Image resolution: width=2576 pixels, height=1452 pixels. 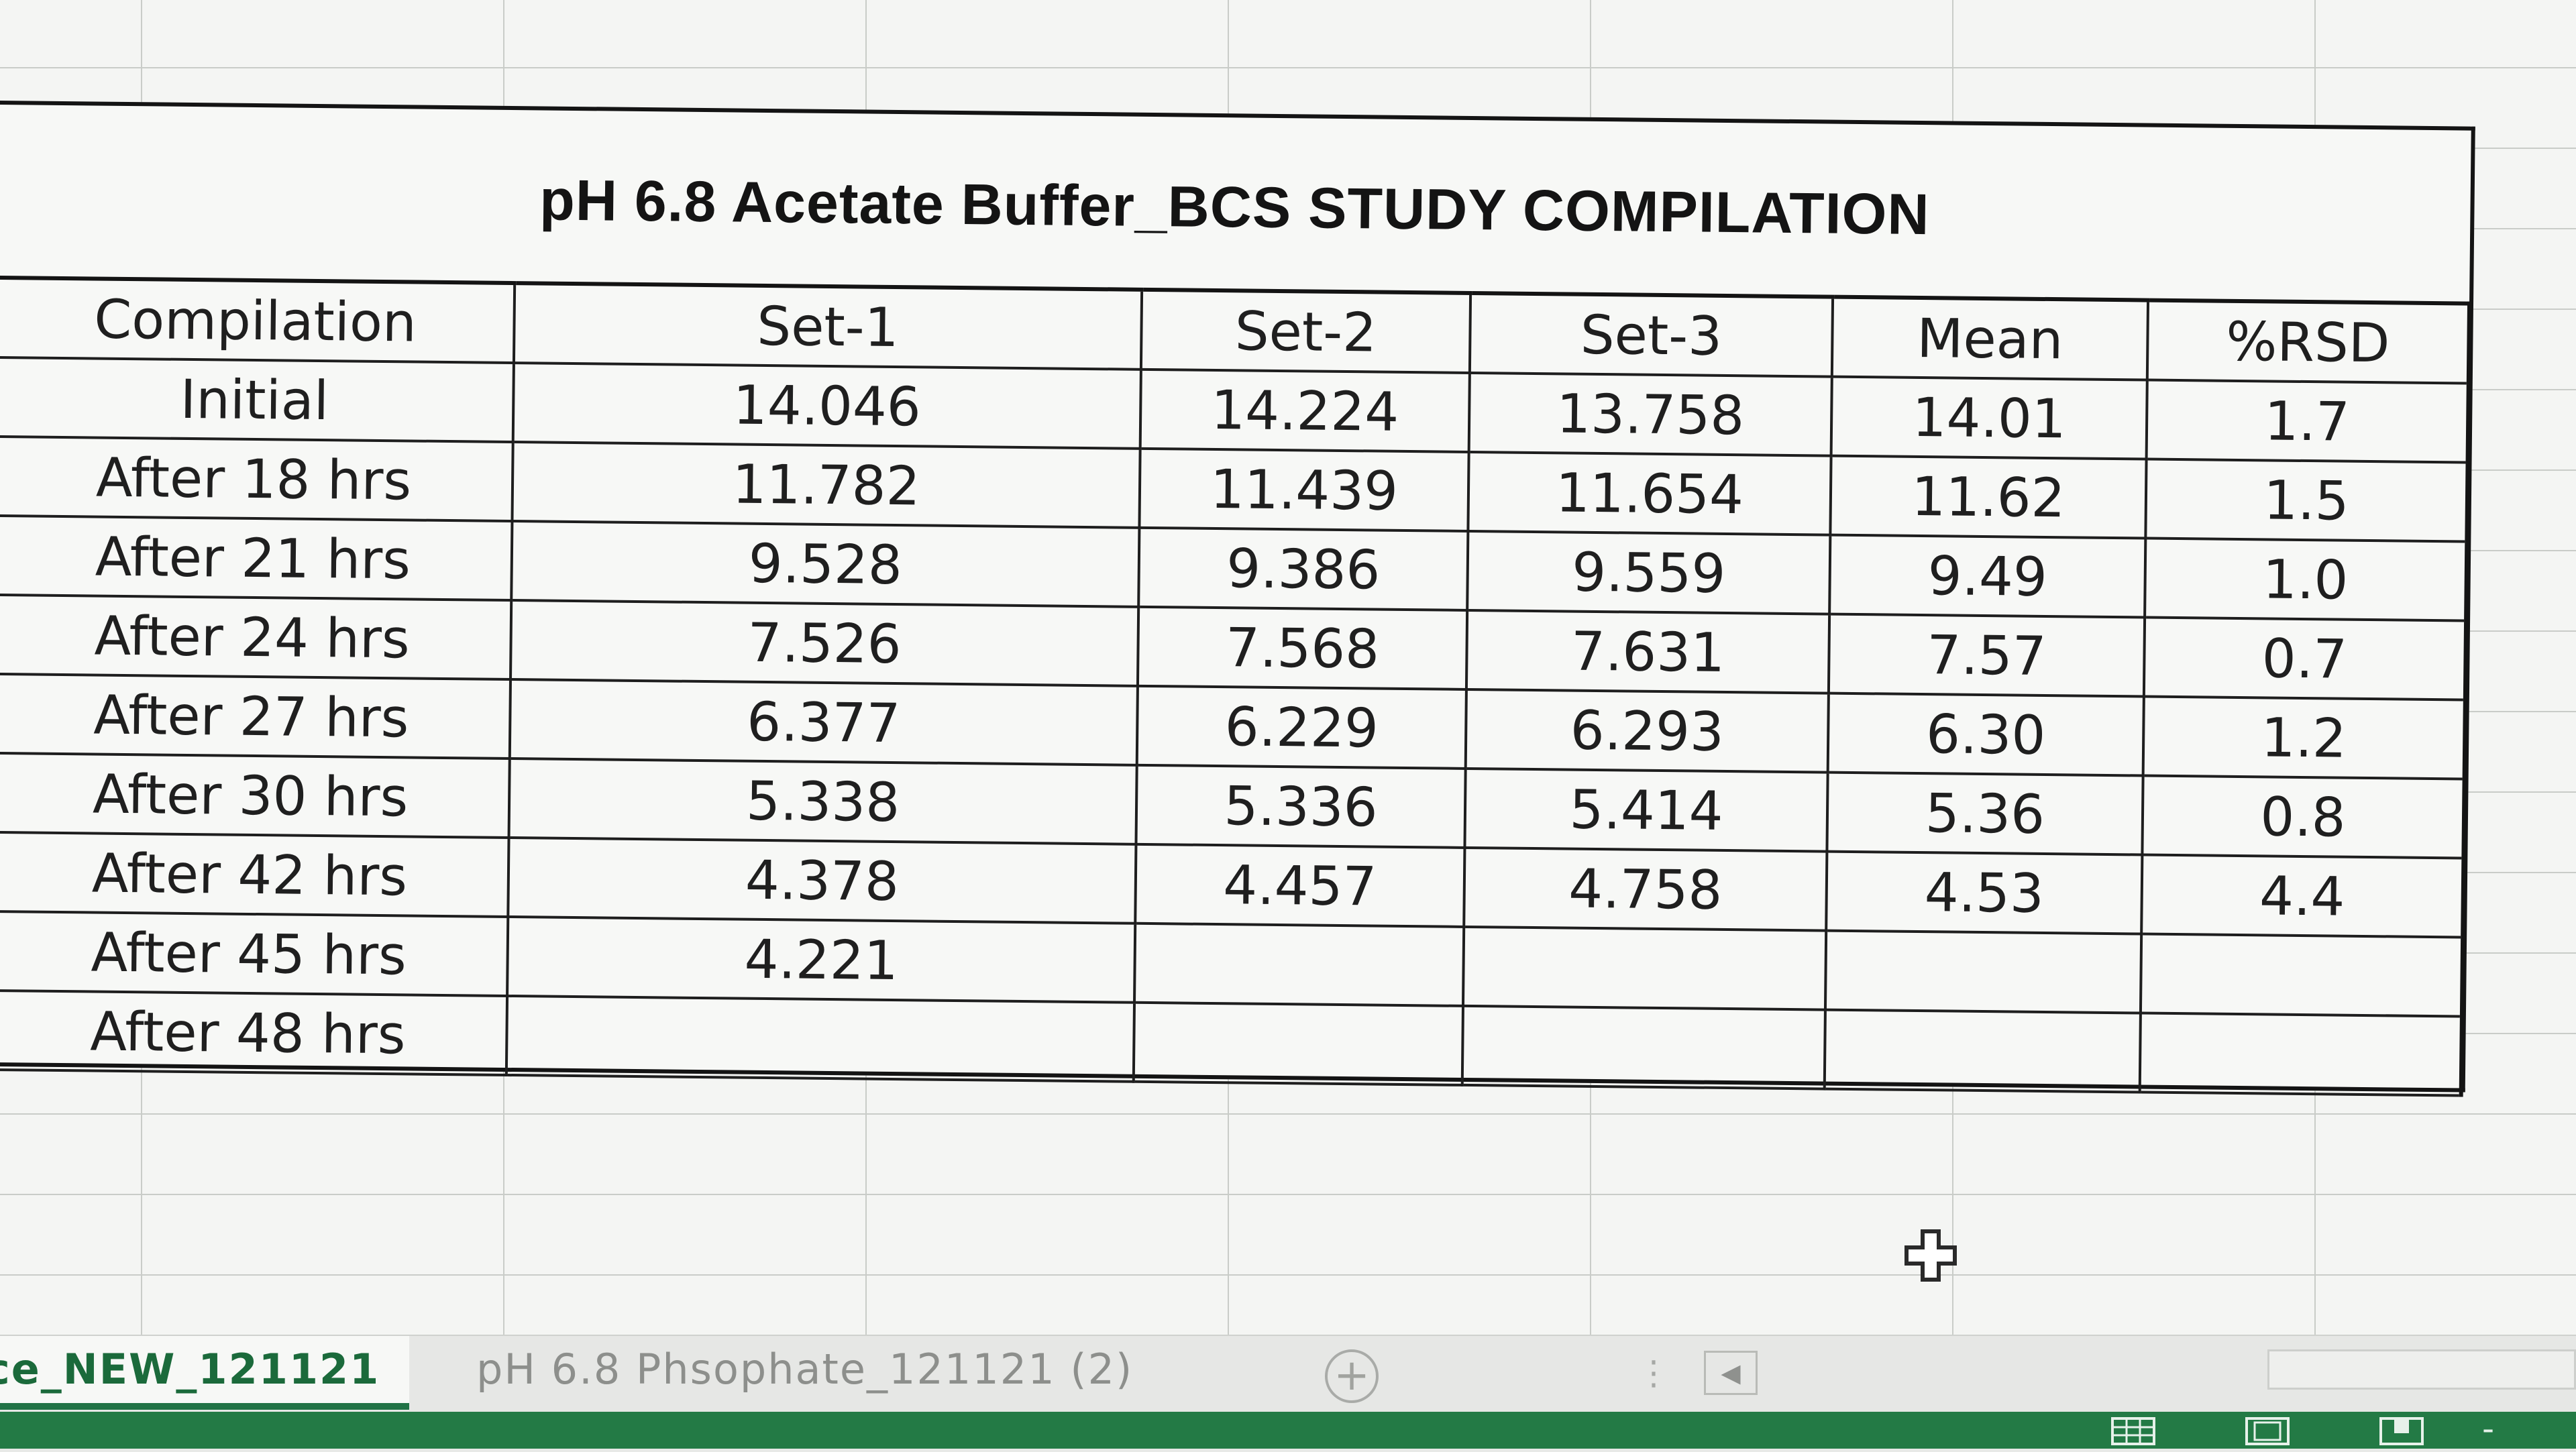 What do you see at coordinates (822, 881) in the screenshot?
I see `value-cell: 4.378` at bounding box center [822, 881].